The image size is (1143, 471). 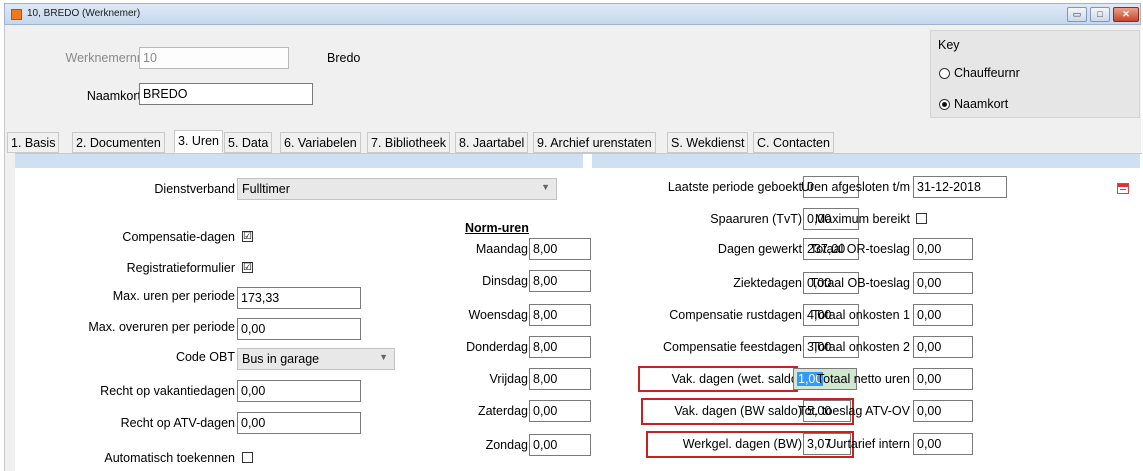 What do you see at coordinates (742, 444) in the screenshot?
I see `werkgel-dagen-bw-label: Werkgel. dagen (BW)` at bounding box center [742, 444].